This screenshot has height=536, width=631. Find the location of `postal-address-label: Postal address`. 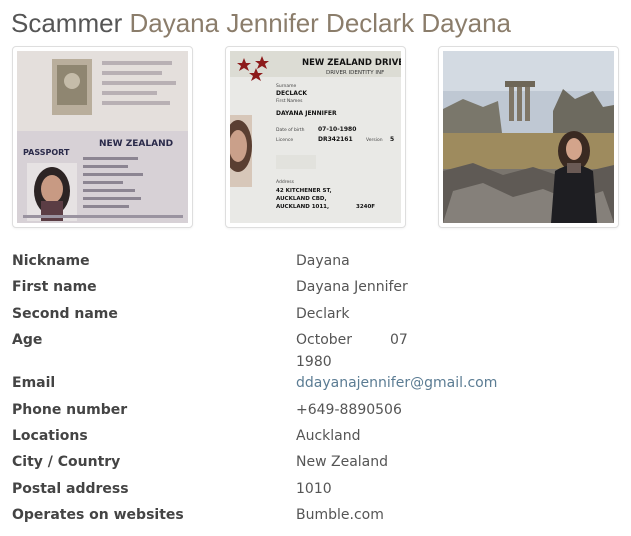

postal-address-label: Postal address is located at coordinates (70, 489).